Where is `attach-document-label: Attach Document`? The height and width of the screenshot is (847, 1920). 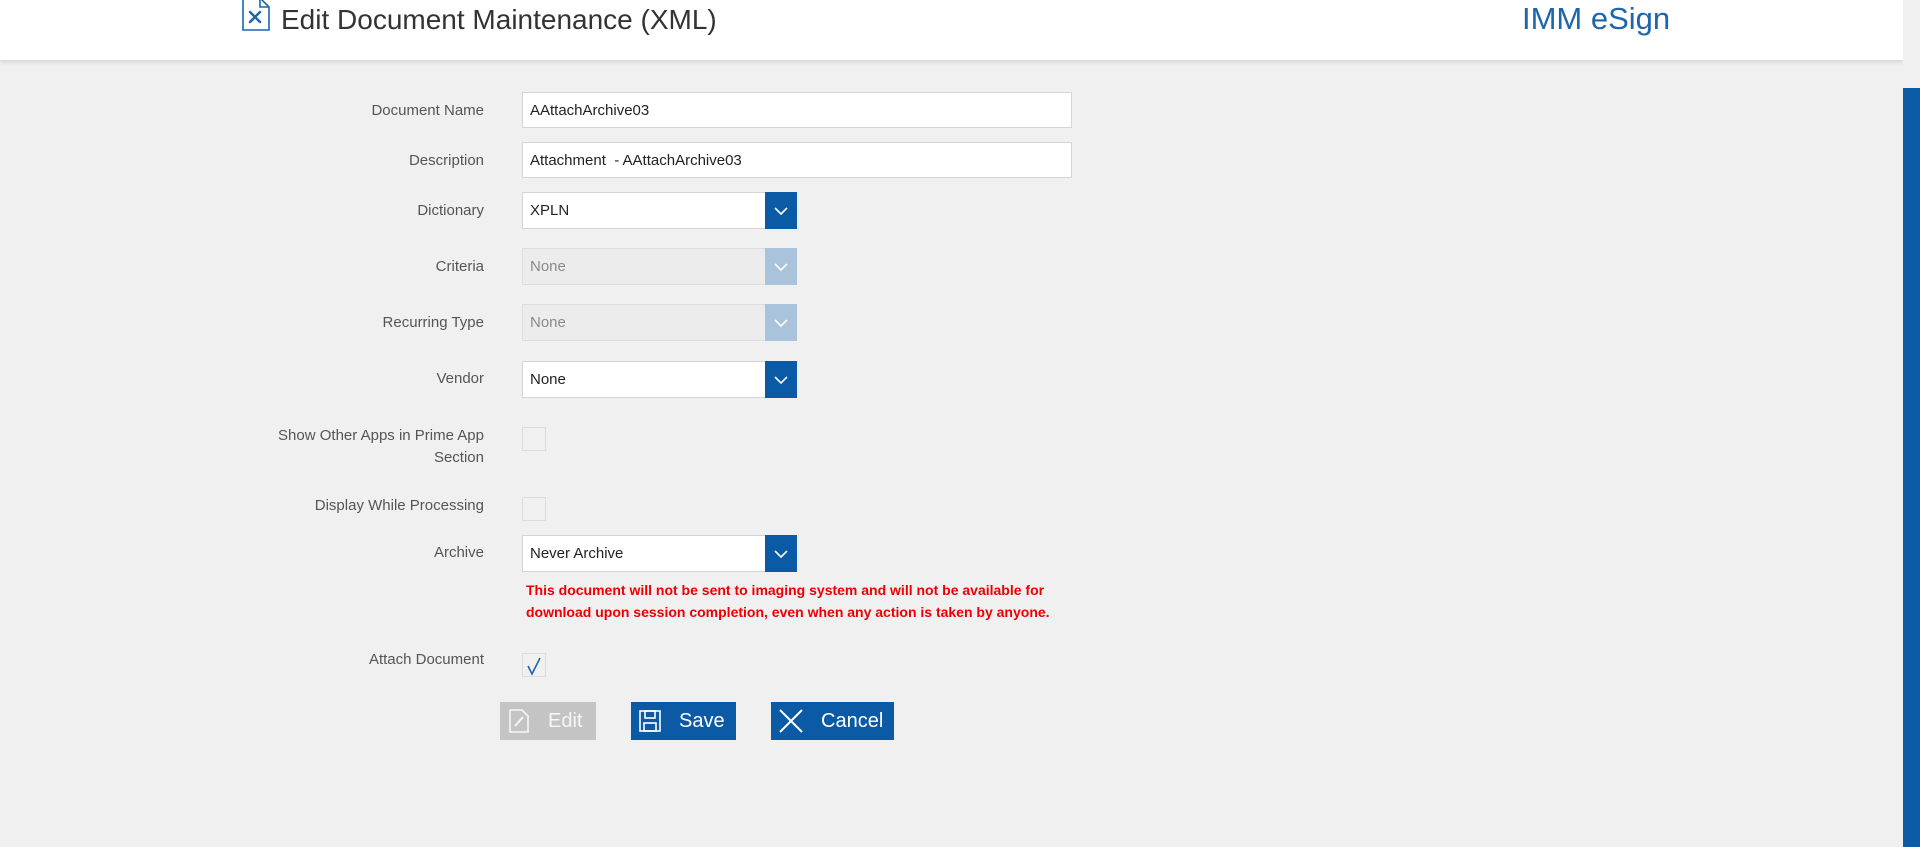
attach-document-label: Attach Document is located at coordinates (426, 659).